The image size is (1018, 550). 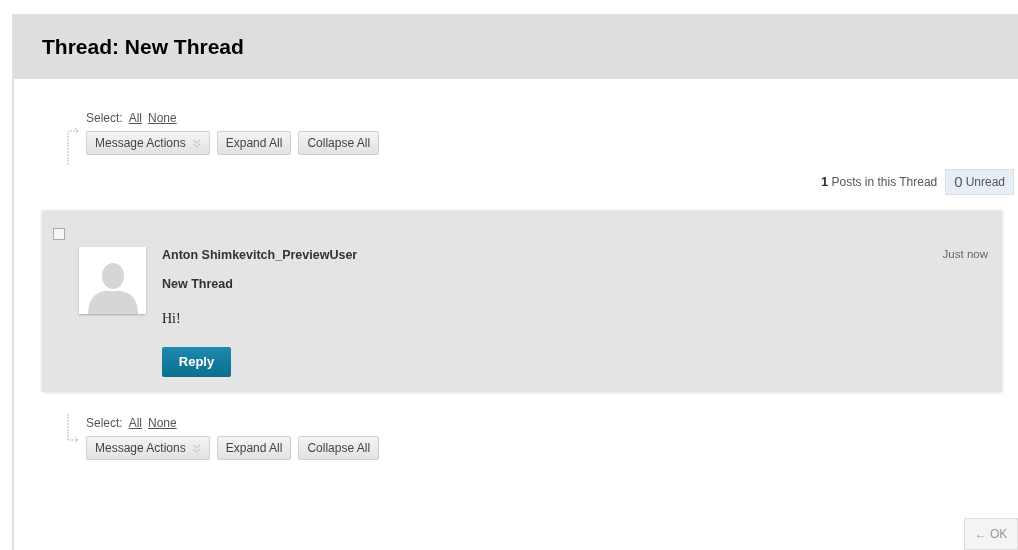 What do you see at coordinates (198, 284) in the screenshot?
I see `post-subject: New Thread` at bounding box center [198, 284].